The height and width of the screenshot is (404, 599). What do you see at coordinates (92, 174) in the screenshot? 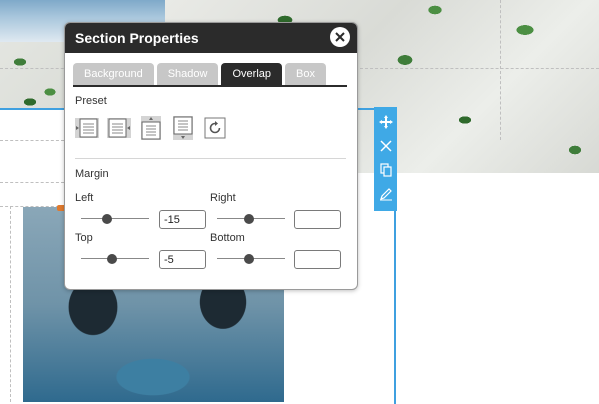
I see `margin-label: Margin` at bounding box center [92, 174].